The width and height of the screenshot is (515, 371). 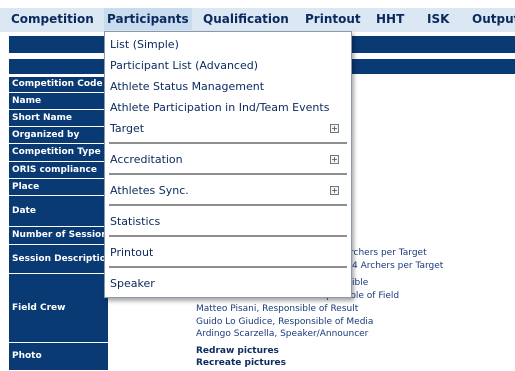 I want to click on label-number-of-sessions: Number of Sessions, so click(x=58, y=236).